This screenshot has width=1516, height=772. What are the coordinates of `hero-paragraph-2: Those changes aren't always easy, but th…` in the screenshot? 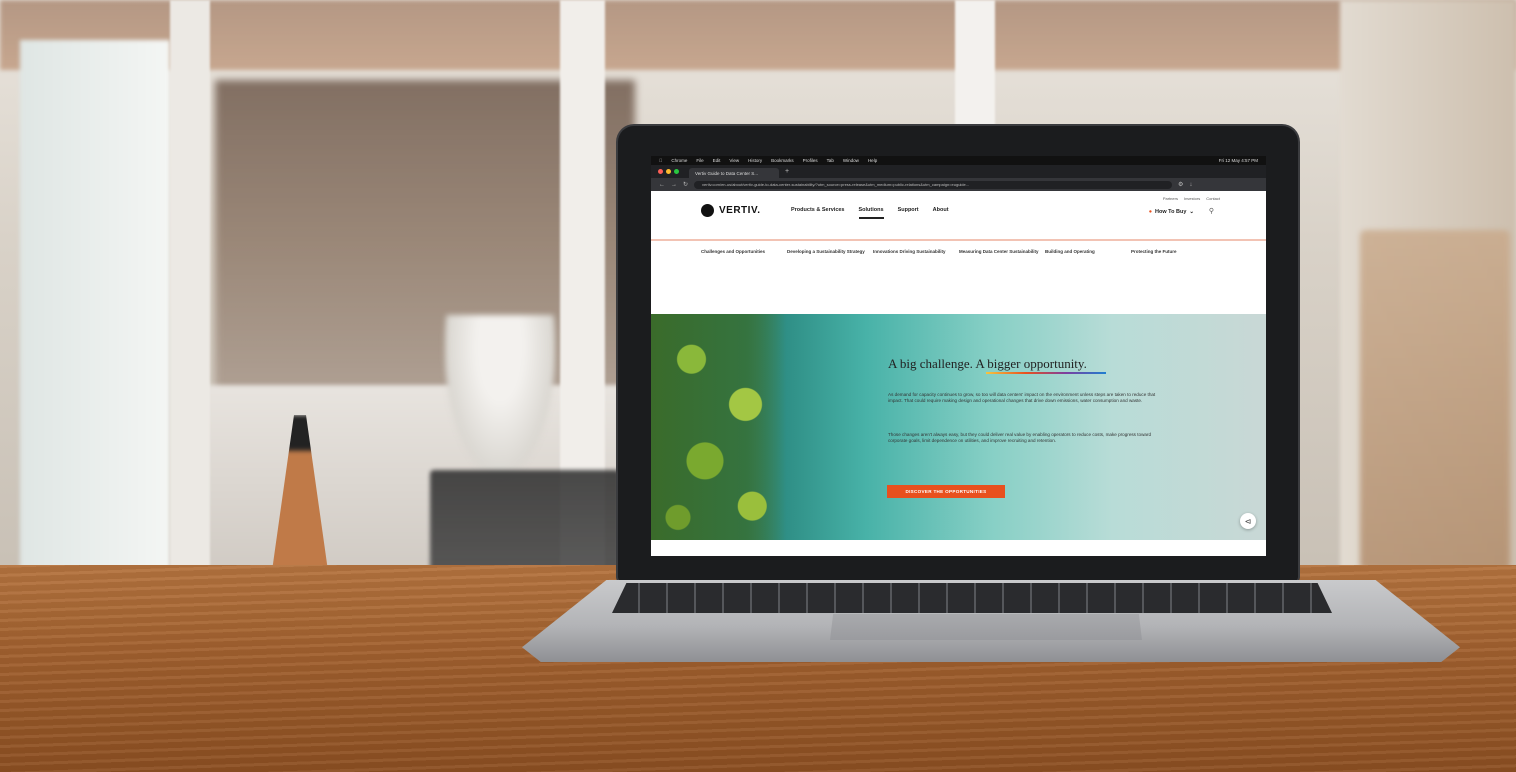 It's located at (1020, 438).